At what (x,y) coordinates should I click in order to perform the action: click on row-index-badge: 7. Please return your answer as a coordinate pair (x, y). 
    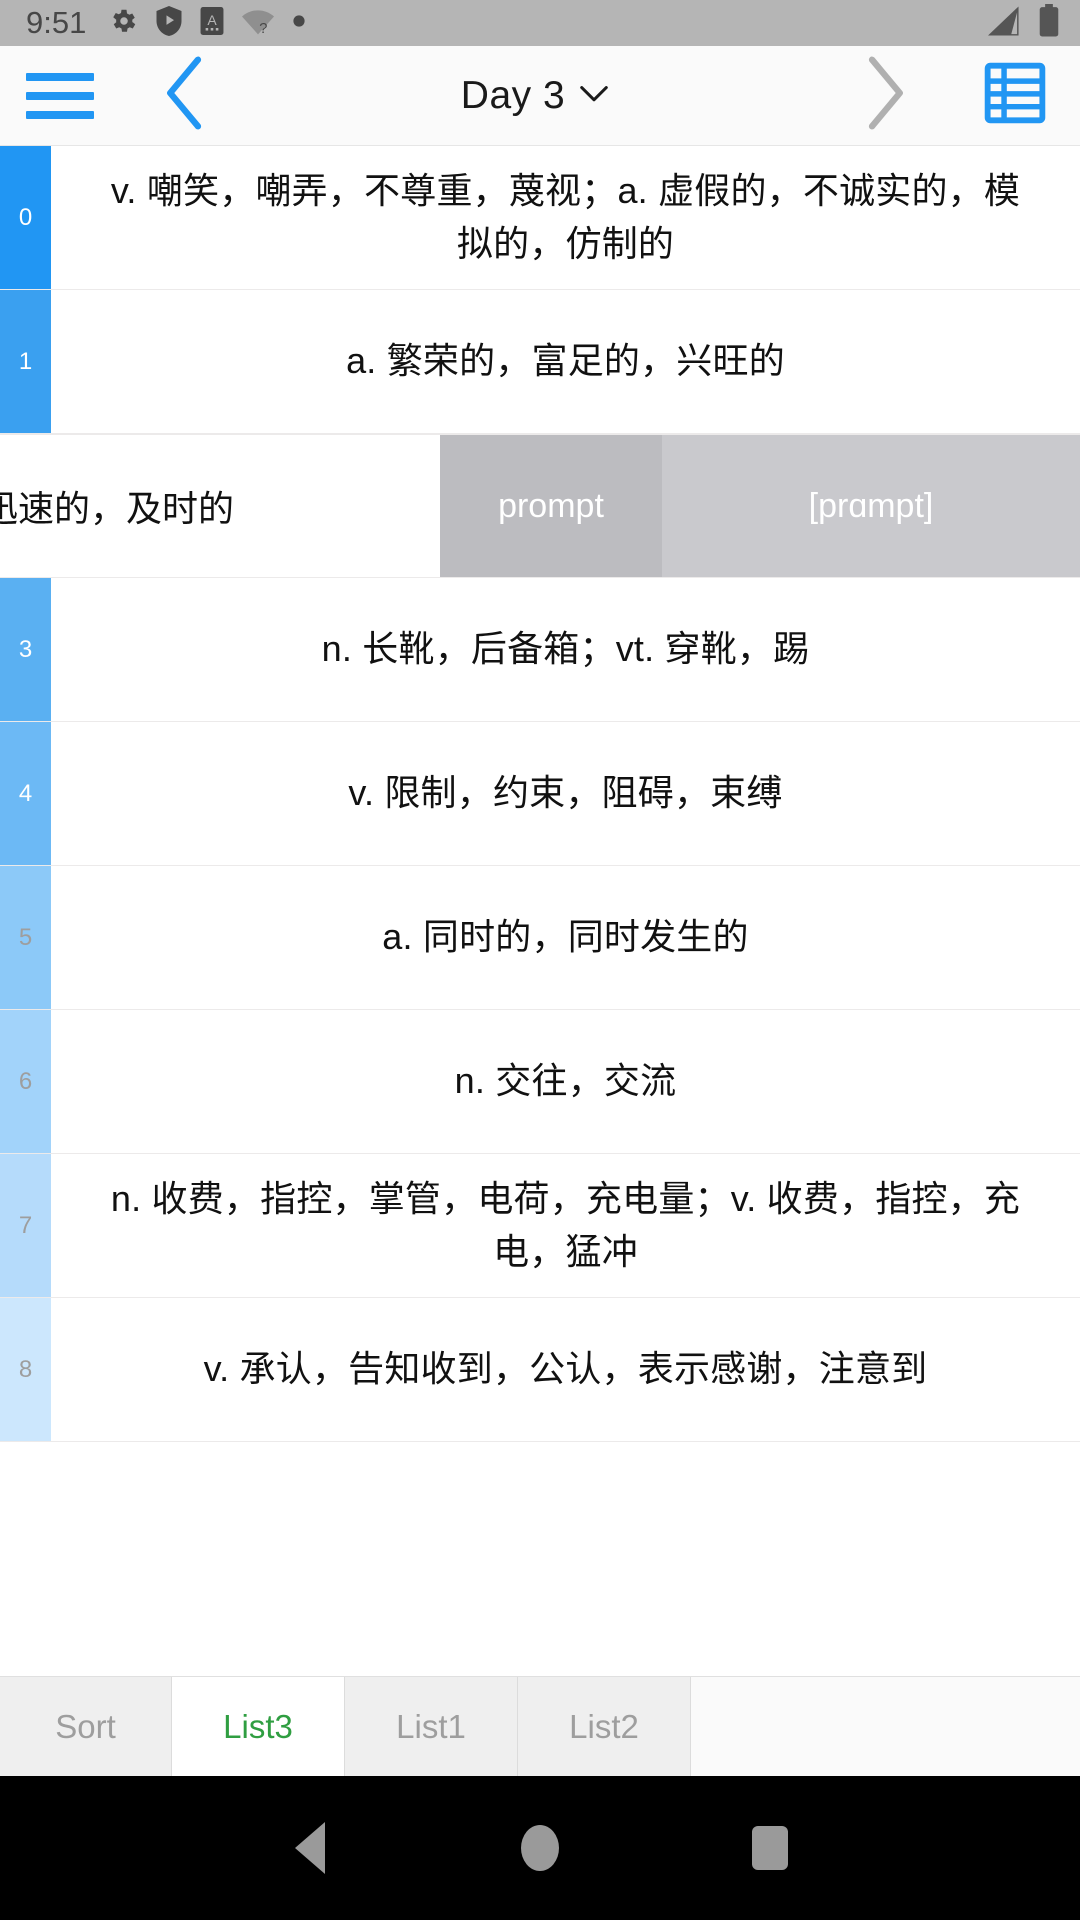
    Looking at the image, I should click on (25, 1225).